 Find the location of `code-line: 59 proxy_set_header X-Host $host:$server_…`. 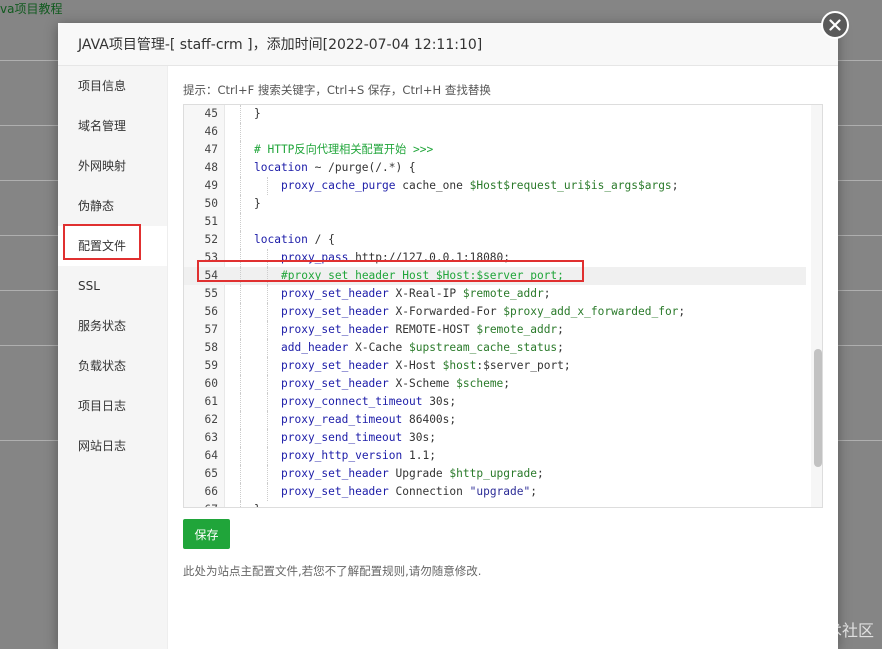

code-line: 59 proxy_set_header X-Host $host:$server_… is located at coordinates (495, 366).